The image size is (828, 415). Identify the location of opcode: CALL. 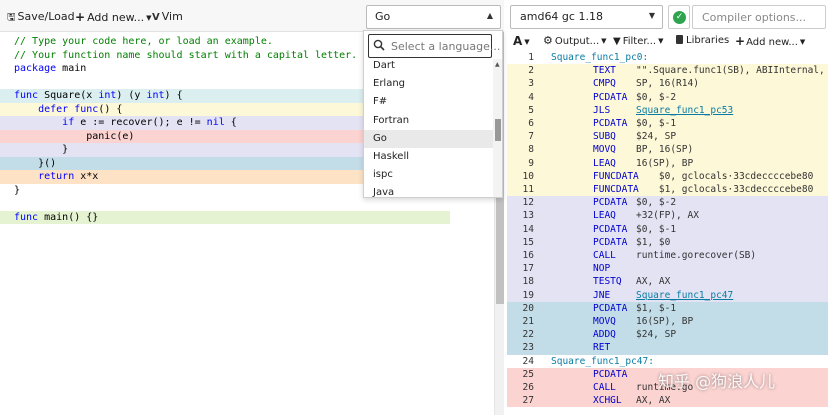
(604, 387).